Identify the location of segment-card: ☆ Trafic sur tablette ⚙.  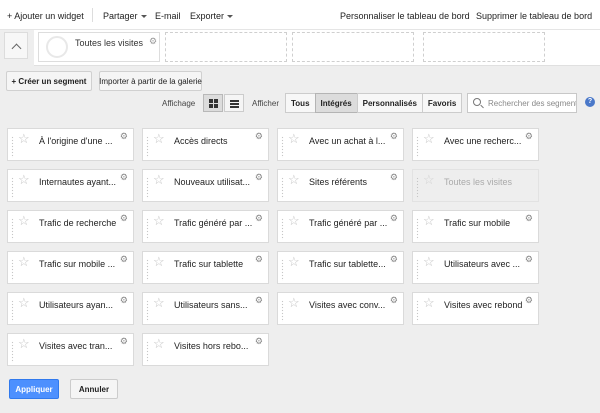
(205, 267).